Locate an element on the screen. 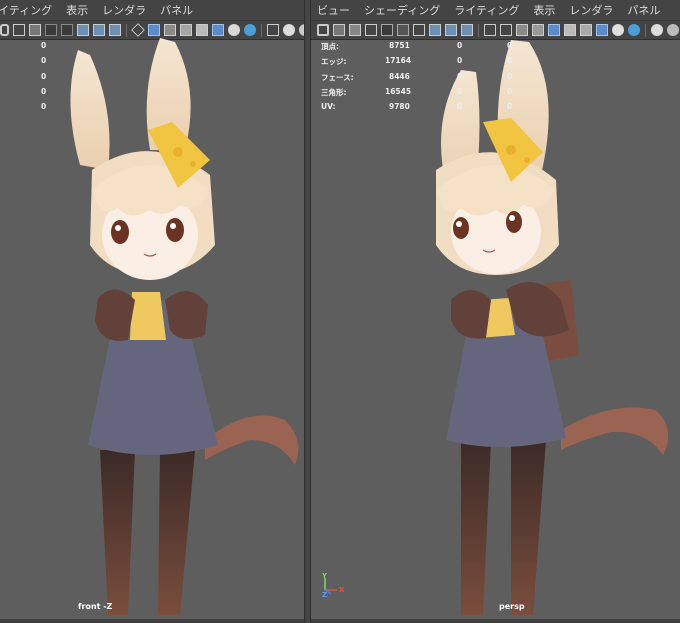 This screenshot has width=680, height=623. hud-label-faces: フェース: is located at coordinates (337, 77).